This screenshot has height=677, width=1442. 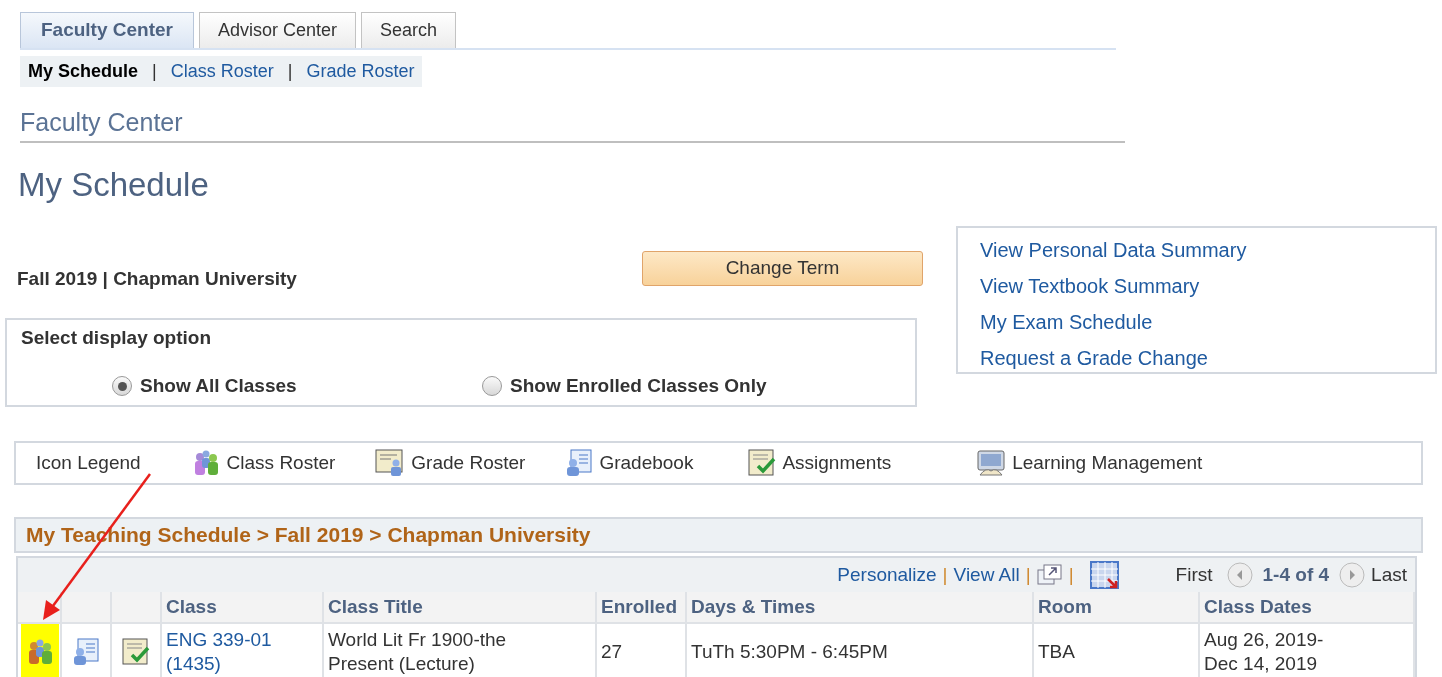 I want to click on section-title: Faculty Center, so click(x=101, y=122).